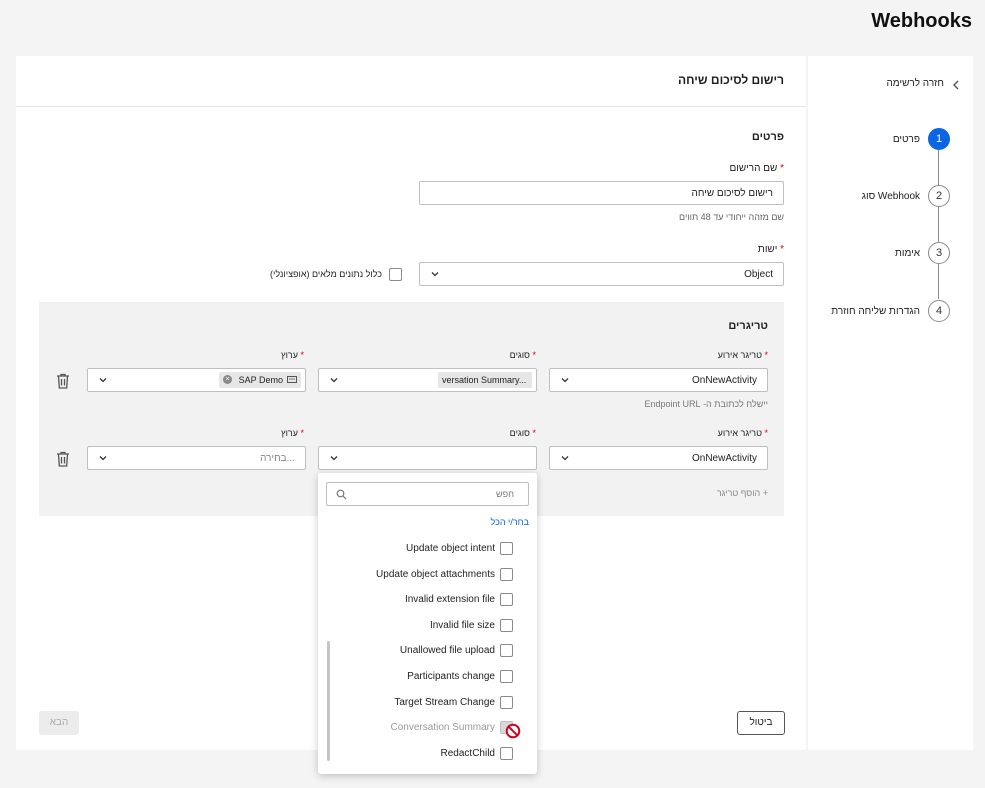 The height and width of the screenshot is (788, 985). What do you see at coordinates (444, 702) in the screenshot?
I see `option-label: Target Stream Change` at bounding box center [444, 702].